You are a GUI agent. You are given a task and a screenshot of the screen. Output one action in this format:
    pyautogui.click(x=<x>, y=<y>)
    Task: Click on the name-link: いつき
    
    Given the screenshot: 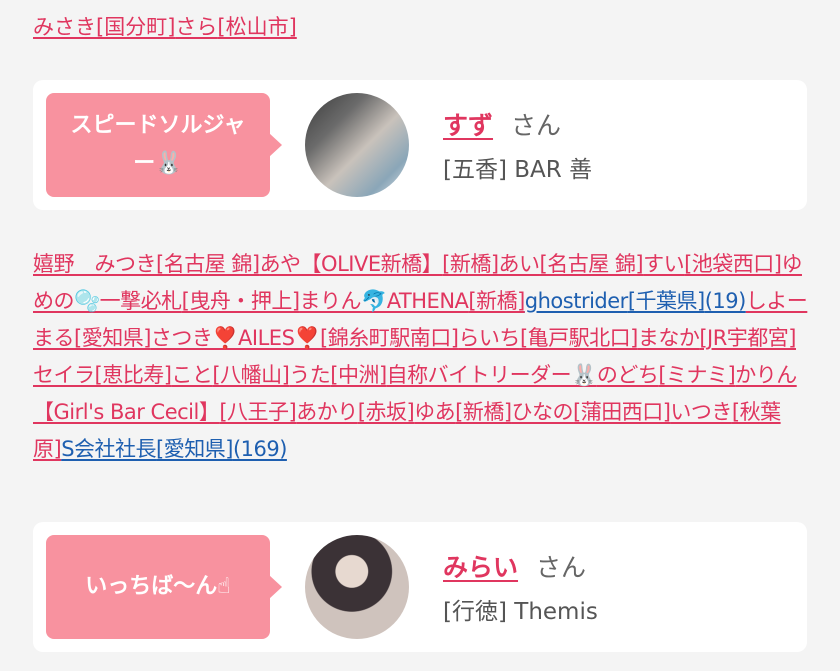 What is the action you would take?
    pyautogui.click(x=701, y=412)
    